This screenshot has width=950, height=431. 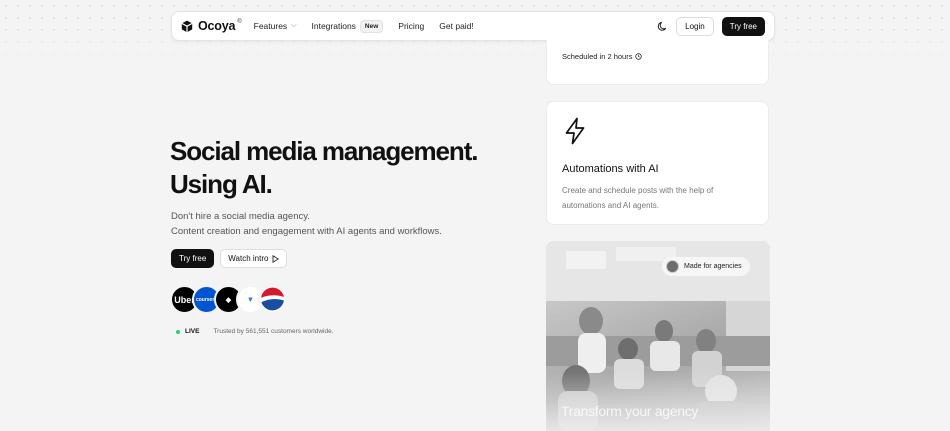 I want to click on hero-actions: Try free Watch intro, so click(x=229, y=258).